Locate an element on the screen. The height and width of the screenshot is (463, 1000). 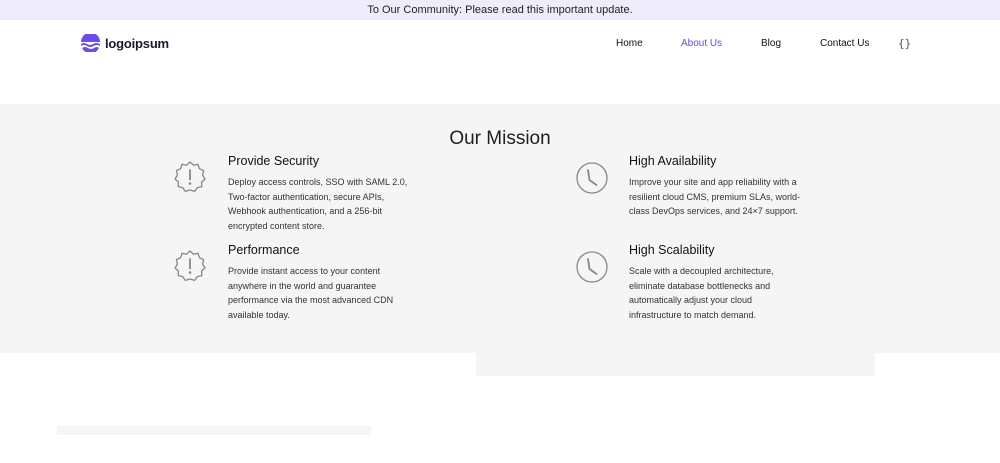
nav-home: Home is located at coordinates (629, 43).